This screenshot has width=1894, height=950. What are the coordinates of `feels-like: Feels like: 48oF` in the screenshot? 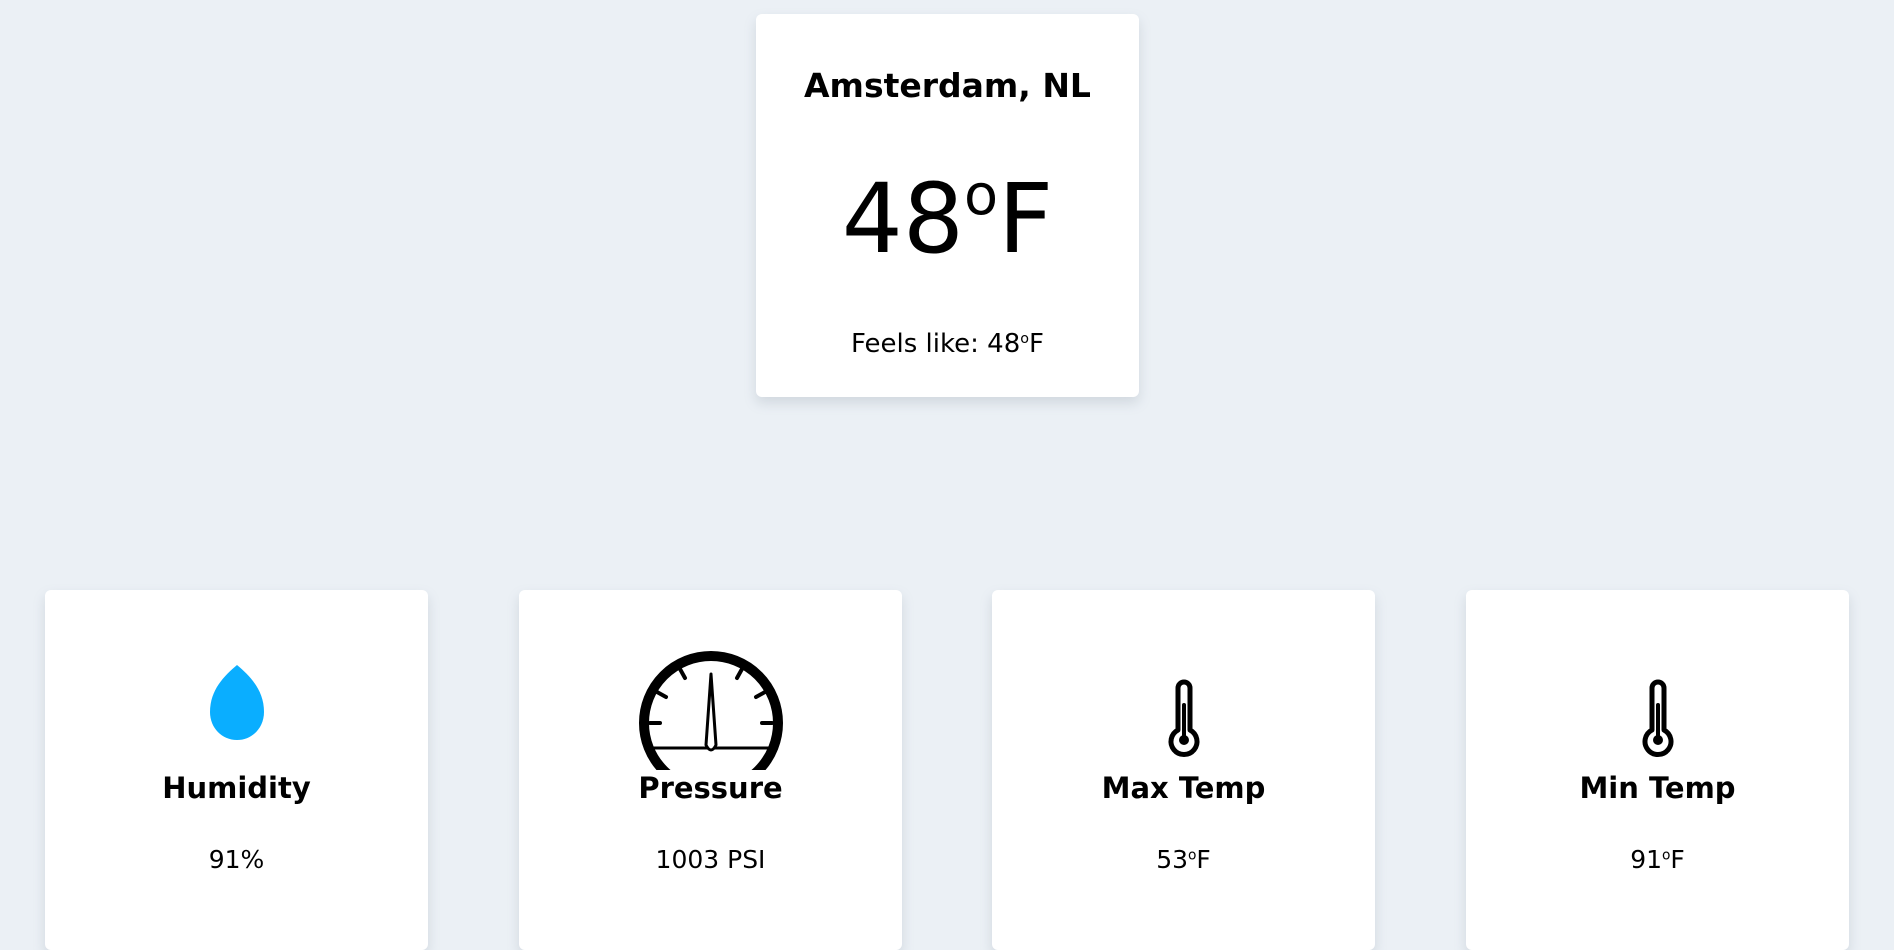 It's located at (947, 344).